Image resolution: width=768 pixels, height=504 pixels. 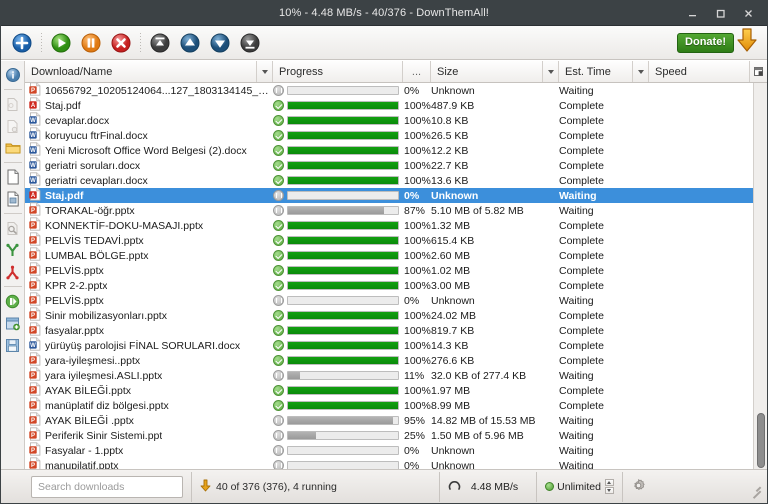 What do you see at coordinates (450, 345) in the screenshot?
I see `cell-size: 14.3 KB` at bounding box center [450, 345].